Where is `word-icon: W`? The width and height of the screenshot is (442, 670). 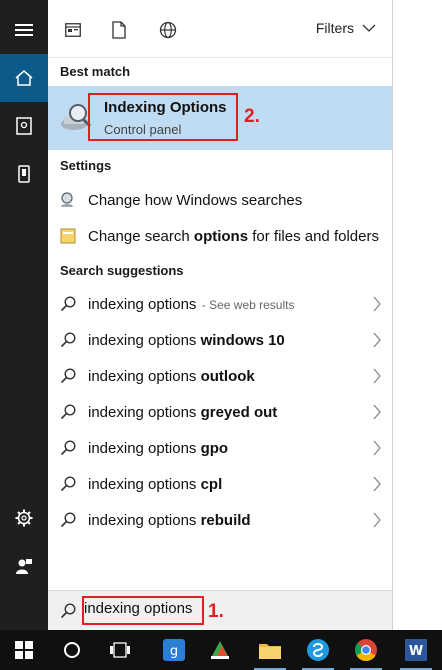
word-icon: W is located at coordinates (416, 650).